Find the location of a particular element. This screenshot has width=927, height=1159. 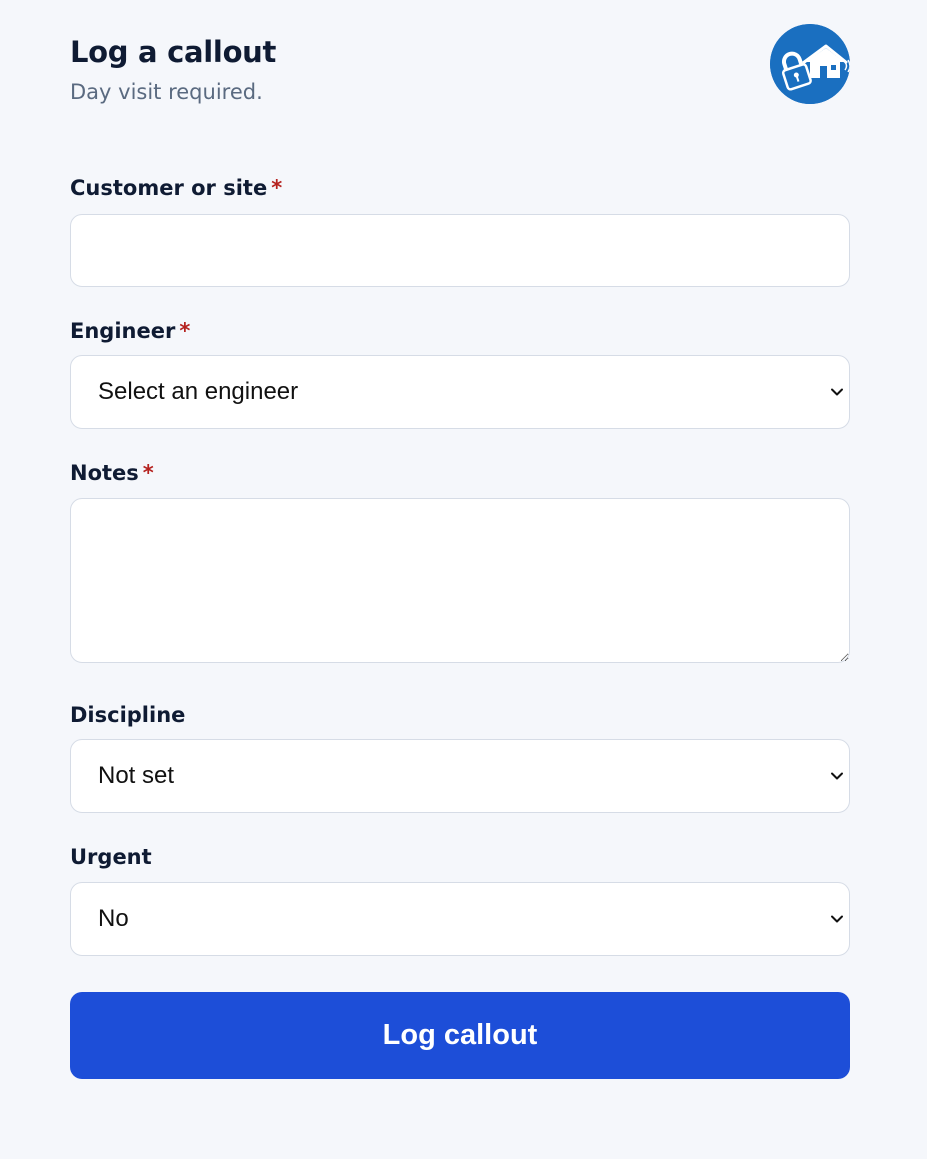

discipline-label-text: Discipline is located at coordinates (128, 715).